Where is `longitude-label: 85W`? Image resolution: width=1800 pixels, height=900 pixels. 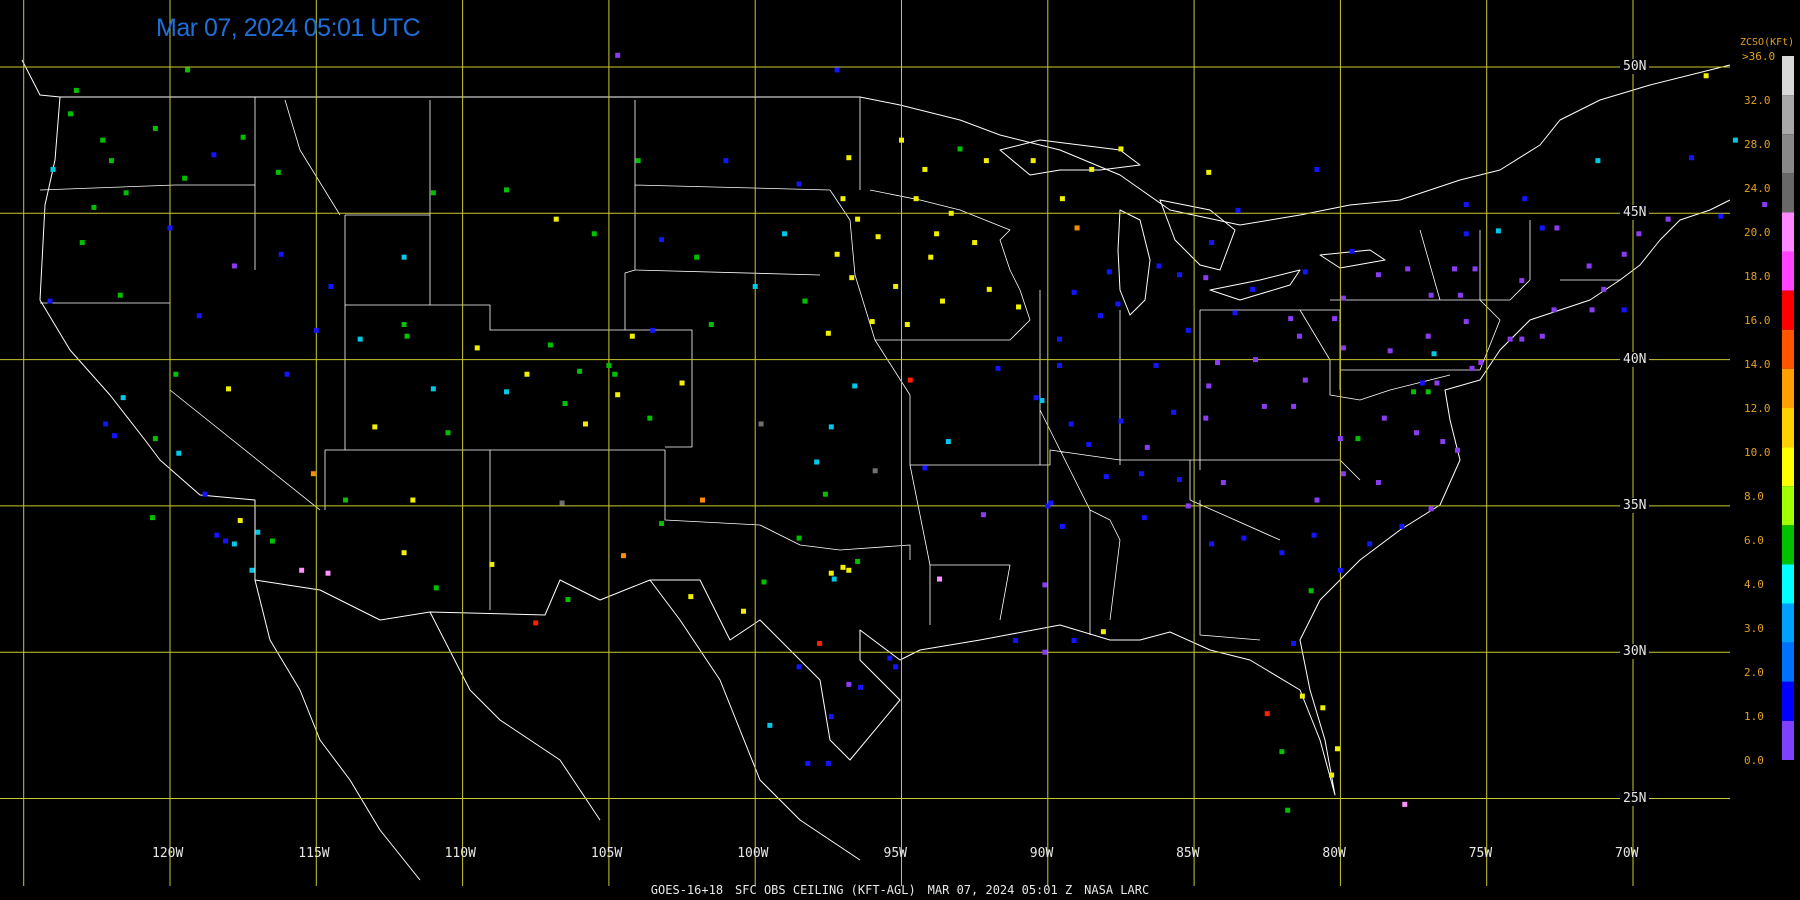
longitude-label: 85W is located at coordinates (1188, 853).